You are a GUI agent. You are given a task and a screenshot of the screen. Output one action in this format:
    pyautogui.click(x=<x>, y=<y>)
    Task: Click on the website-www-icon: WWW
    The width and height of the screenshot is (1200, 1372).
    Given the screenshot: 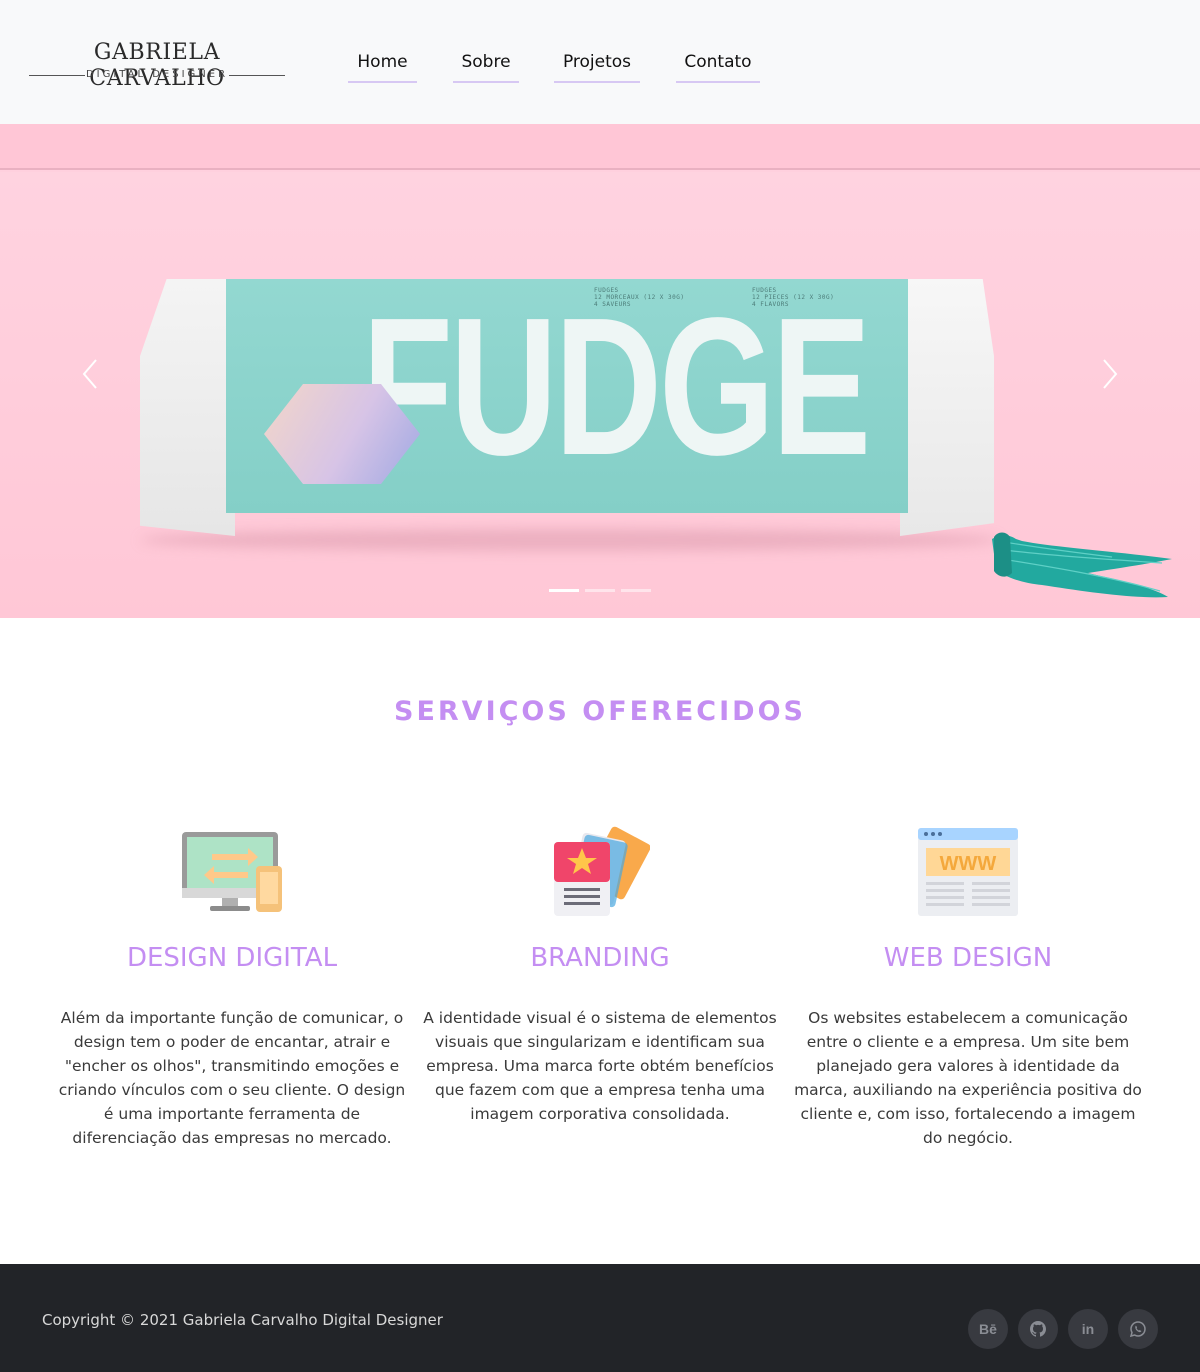 What is the action you would take?
    pyautogui.click(x=968, y=872)
    